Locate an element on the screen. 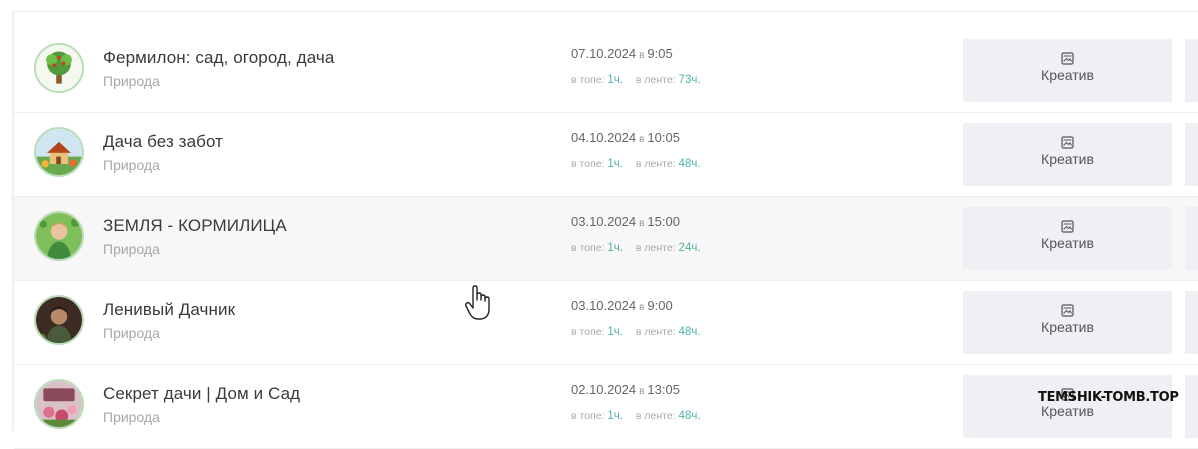  post-stats: в топе: 1ч. в ленте: 24ч. is located at coordinates (636, 248).